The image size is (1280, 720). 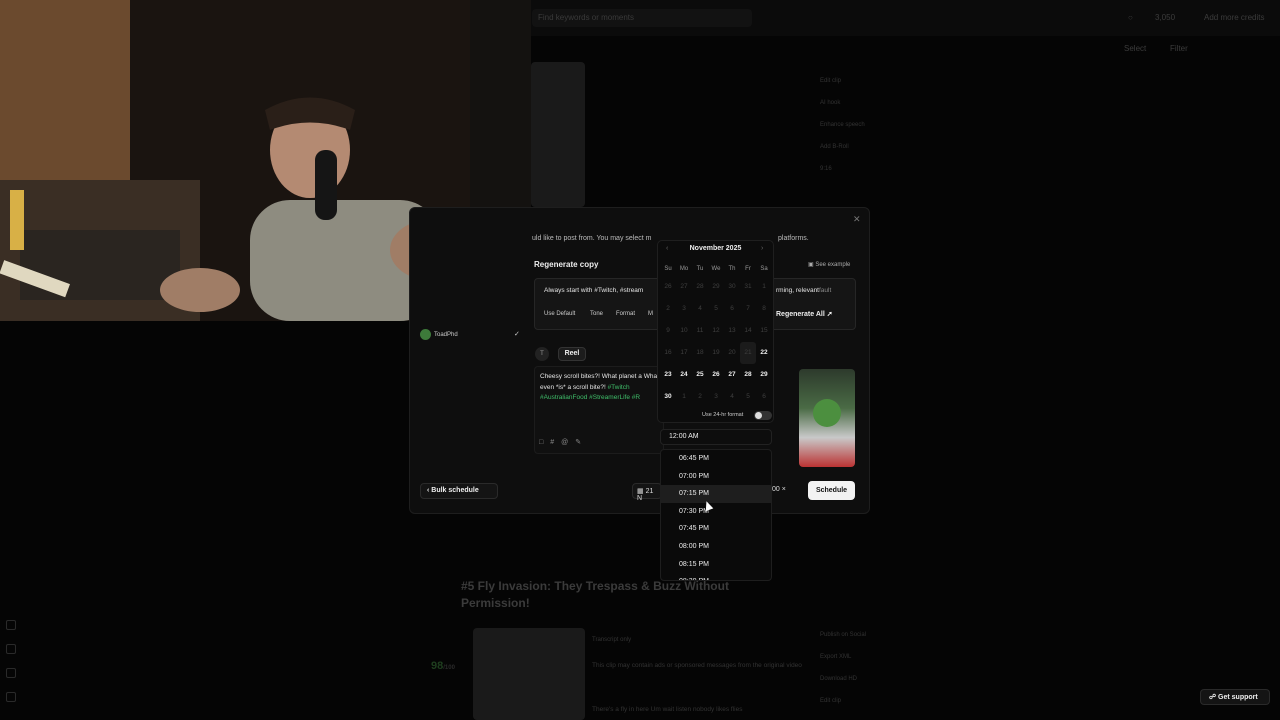 I want to click on time-option: 07:15 PM, so click(x=716, y=494).